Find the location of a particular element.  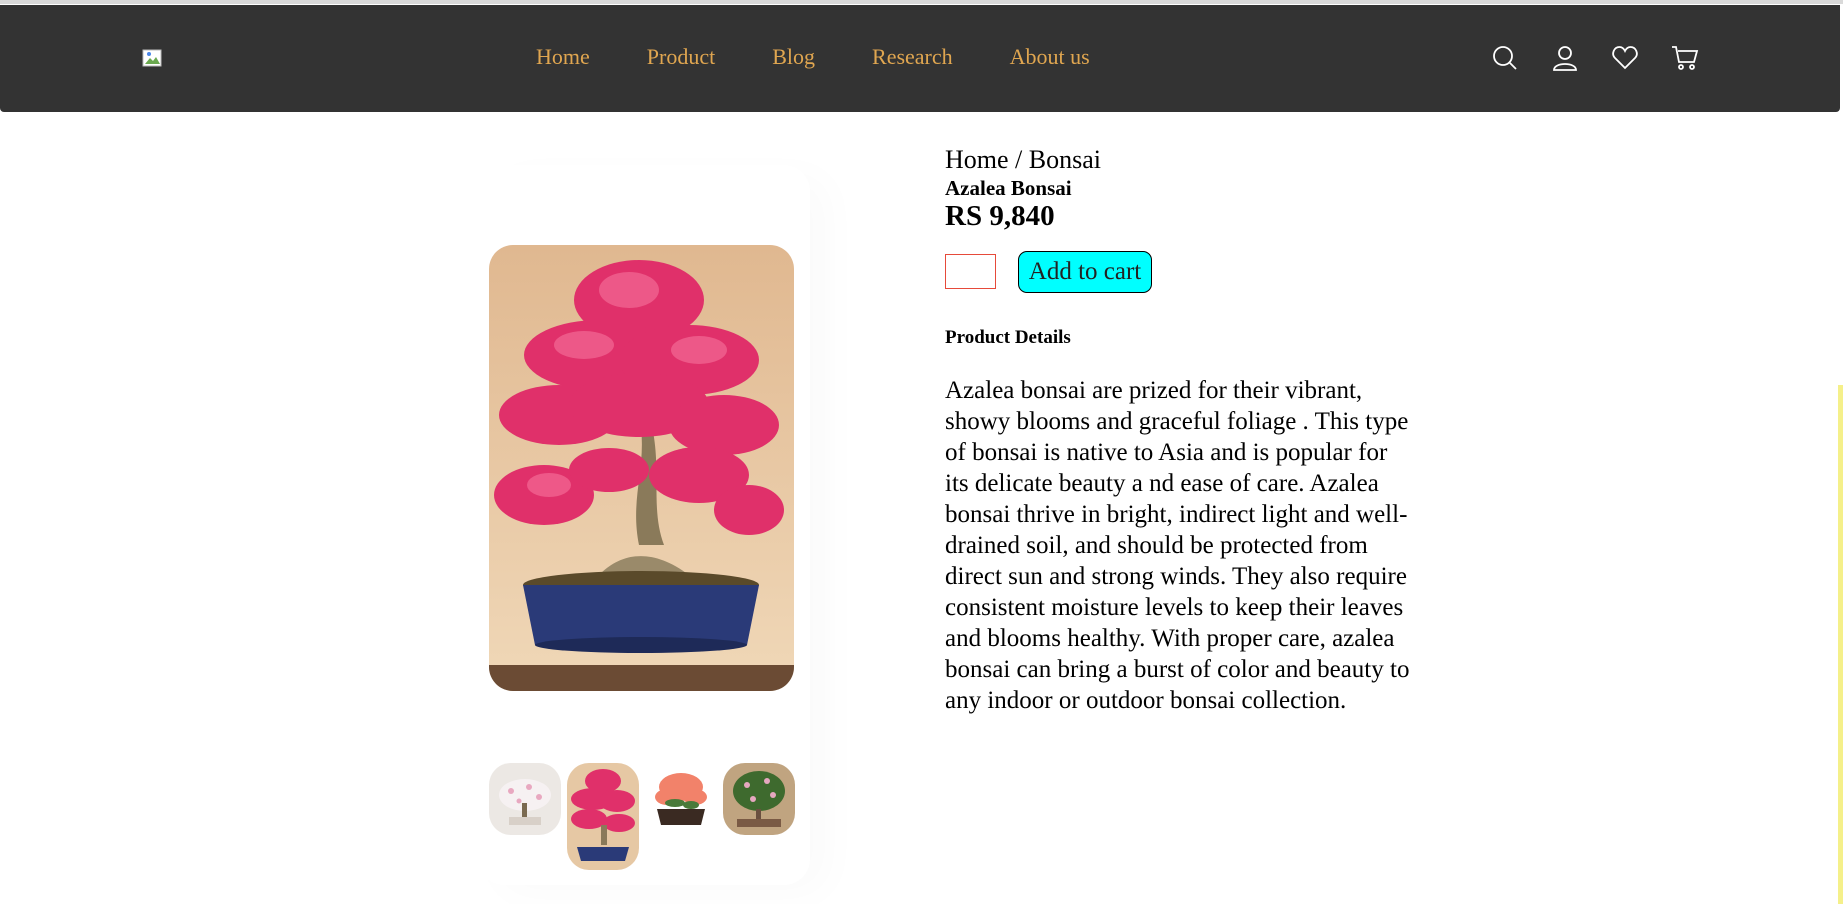

heart-icon is located at coordinates (1625, 58).